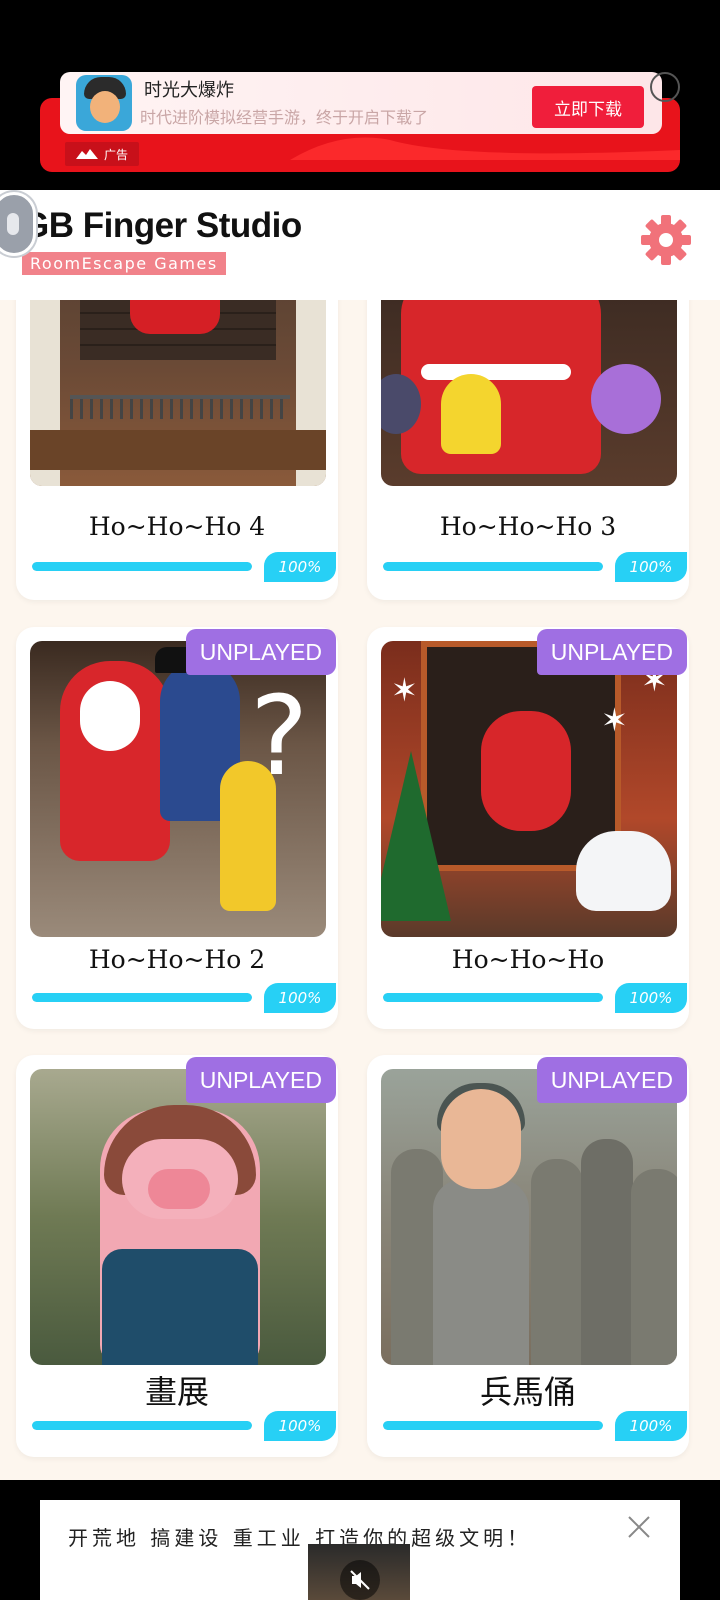  I want to click on app-header: GB Finger Studio RoomEscape Games, so click(360, 245).